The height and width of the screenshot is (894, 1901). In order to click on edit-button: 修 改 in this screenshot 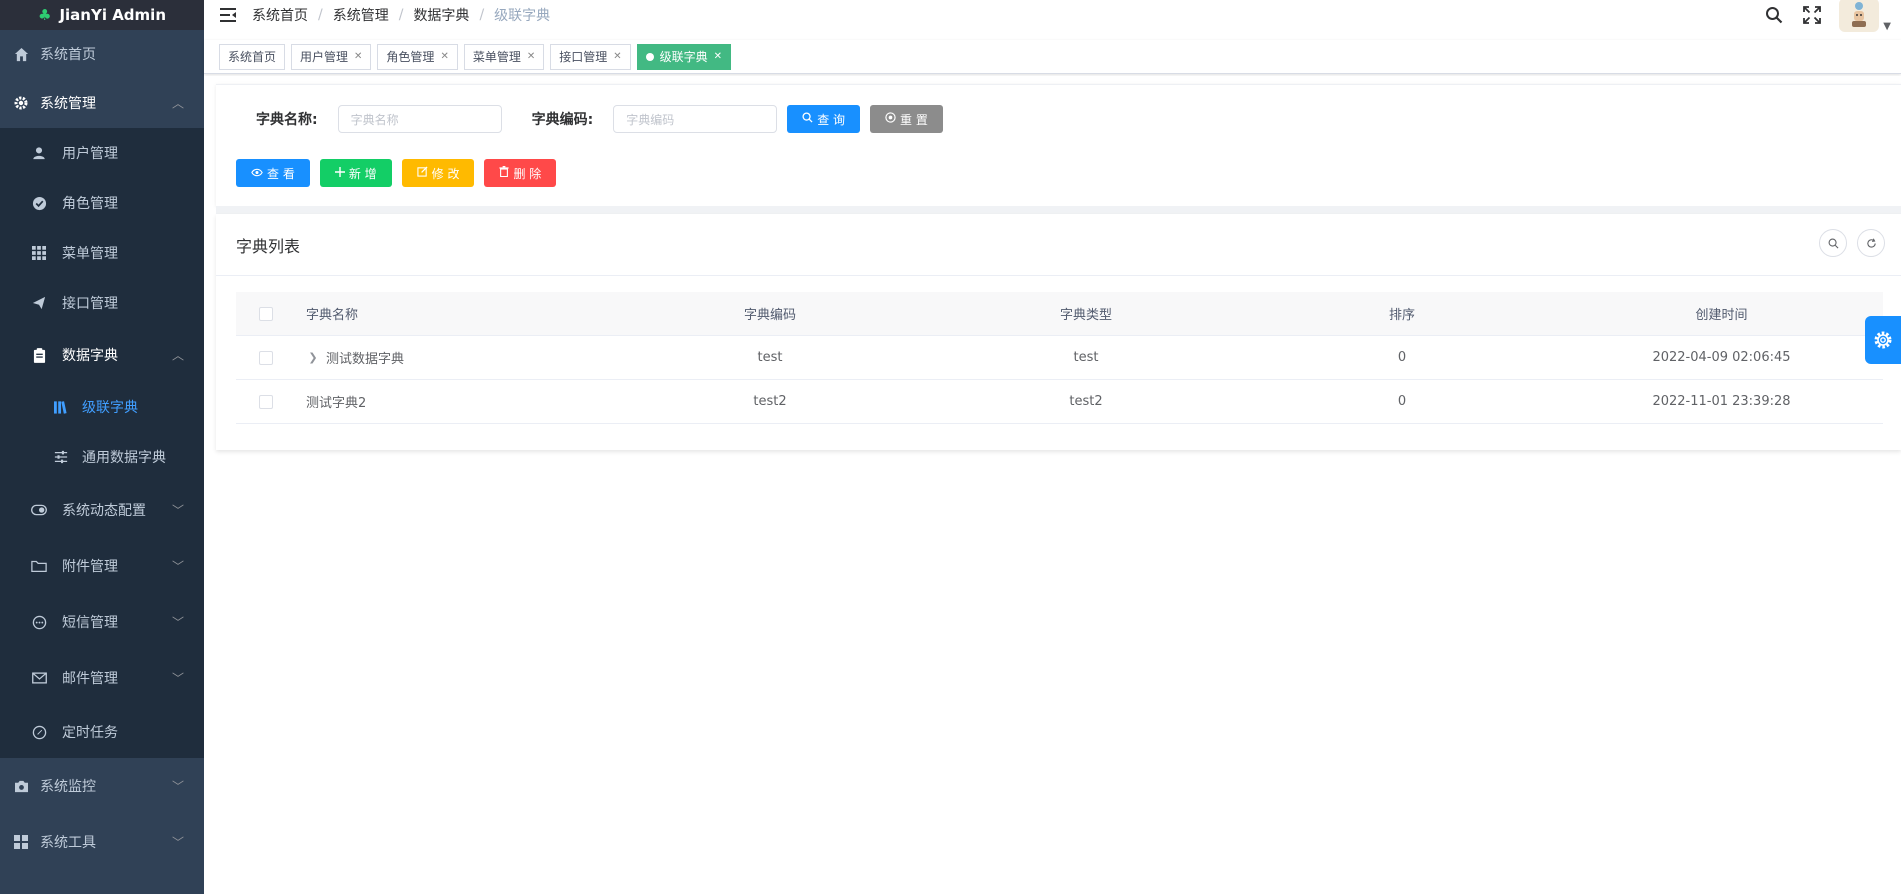, I will do `click(438, 173)`.